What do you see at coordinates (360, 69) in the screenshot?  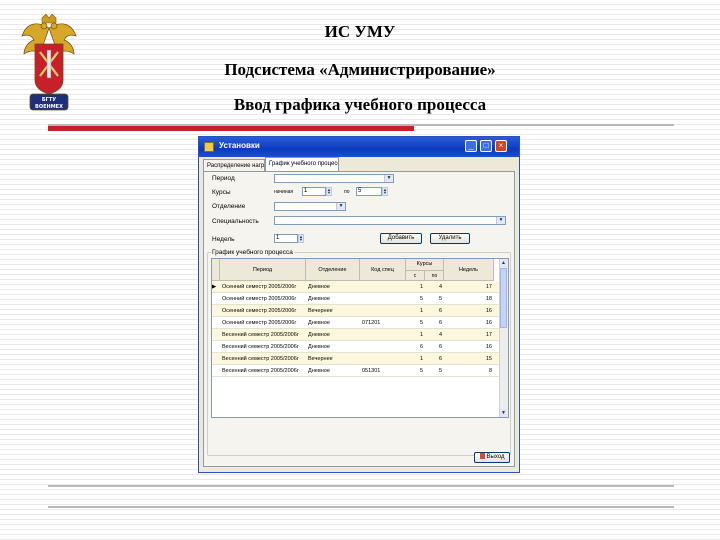 I see `slide-subtitle: Подсистема «Администрирование»` at bounding box center [360, 69].